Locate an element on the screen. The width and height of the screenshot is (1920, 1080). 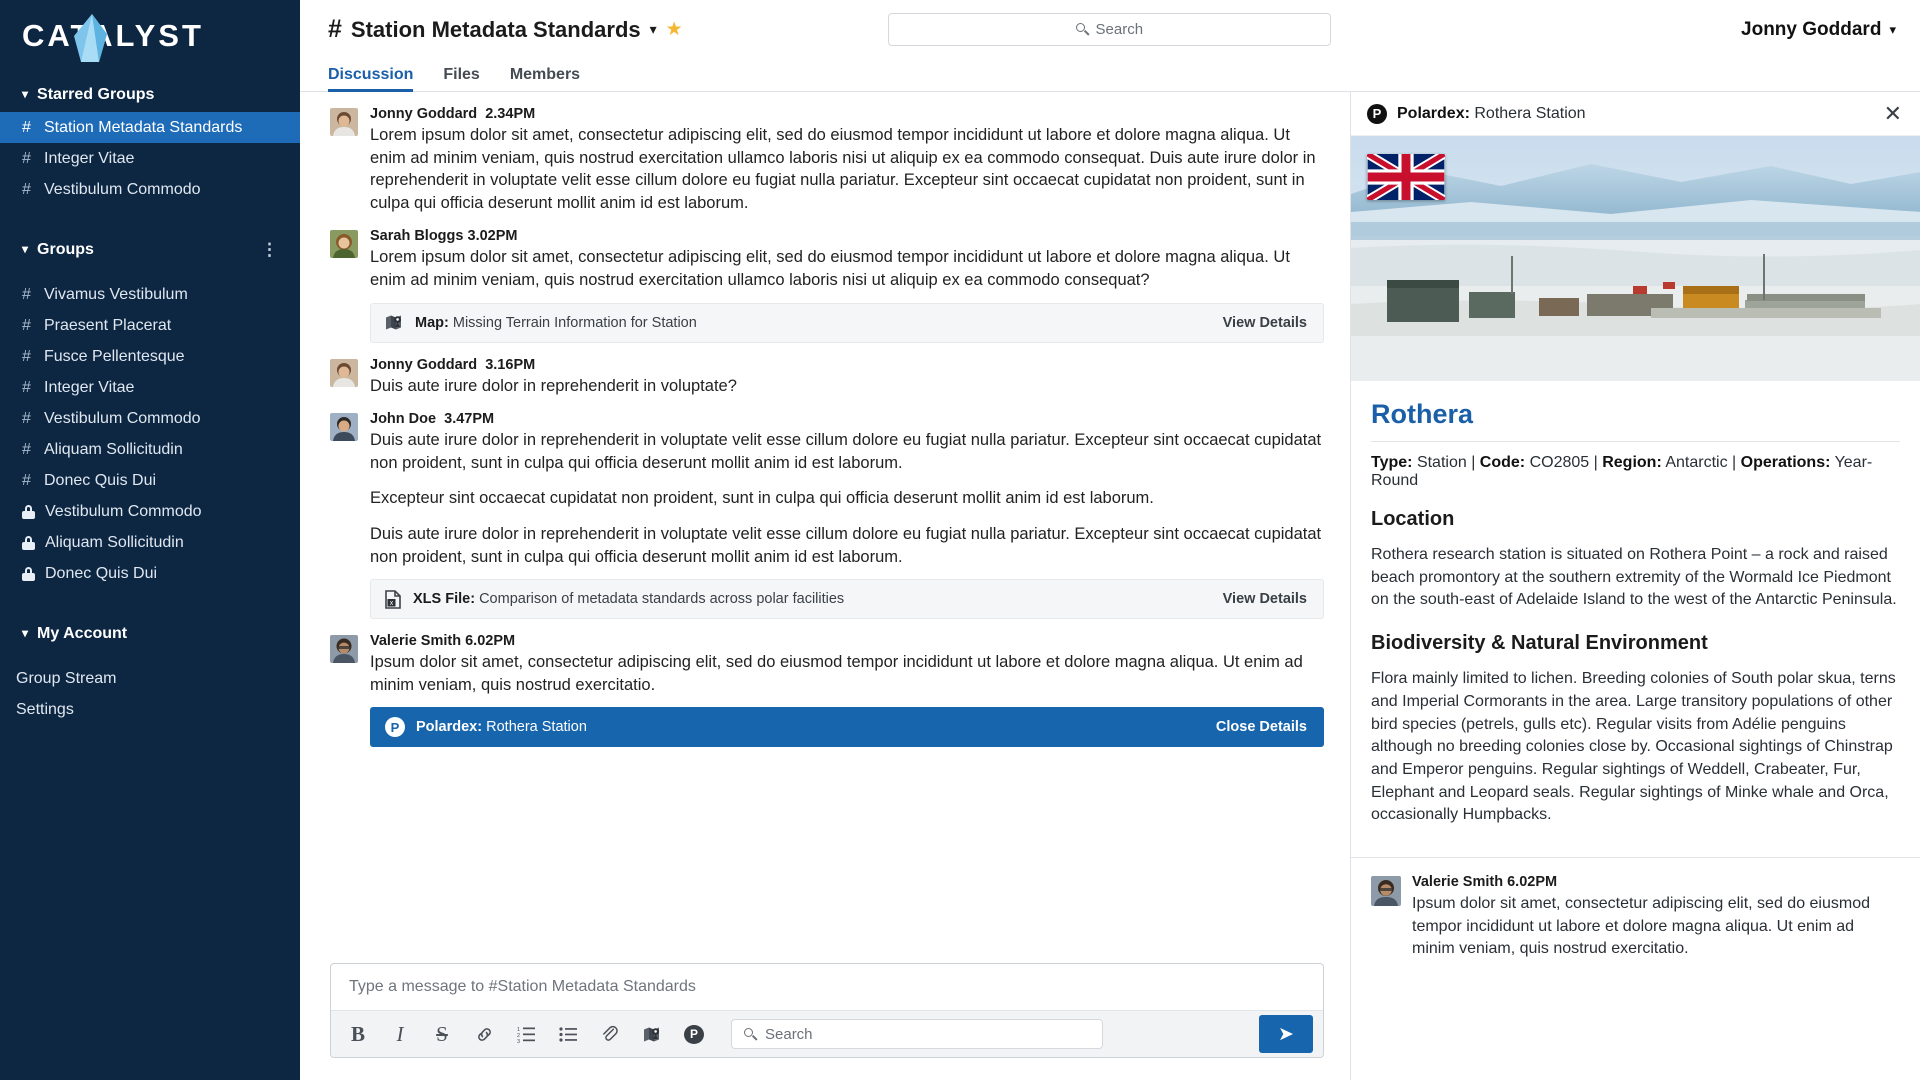
sidebar-item-label: Vivamus Vestibulum is located at coordinates (116, 294).